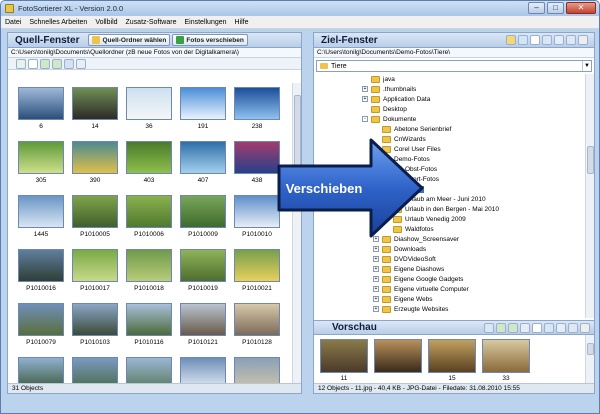 This screenshot has height=414, width=600. What do you see at coordinates (404, 259) in the screenshot?
I see `tree-item: + DVDVideoSoft` at bounding box center [404, 259].